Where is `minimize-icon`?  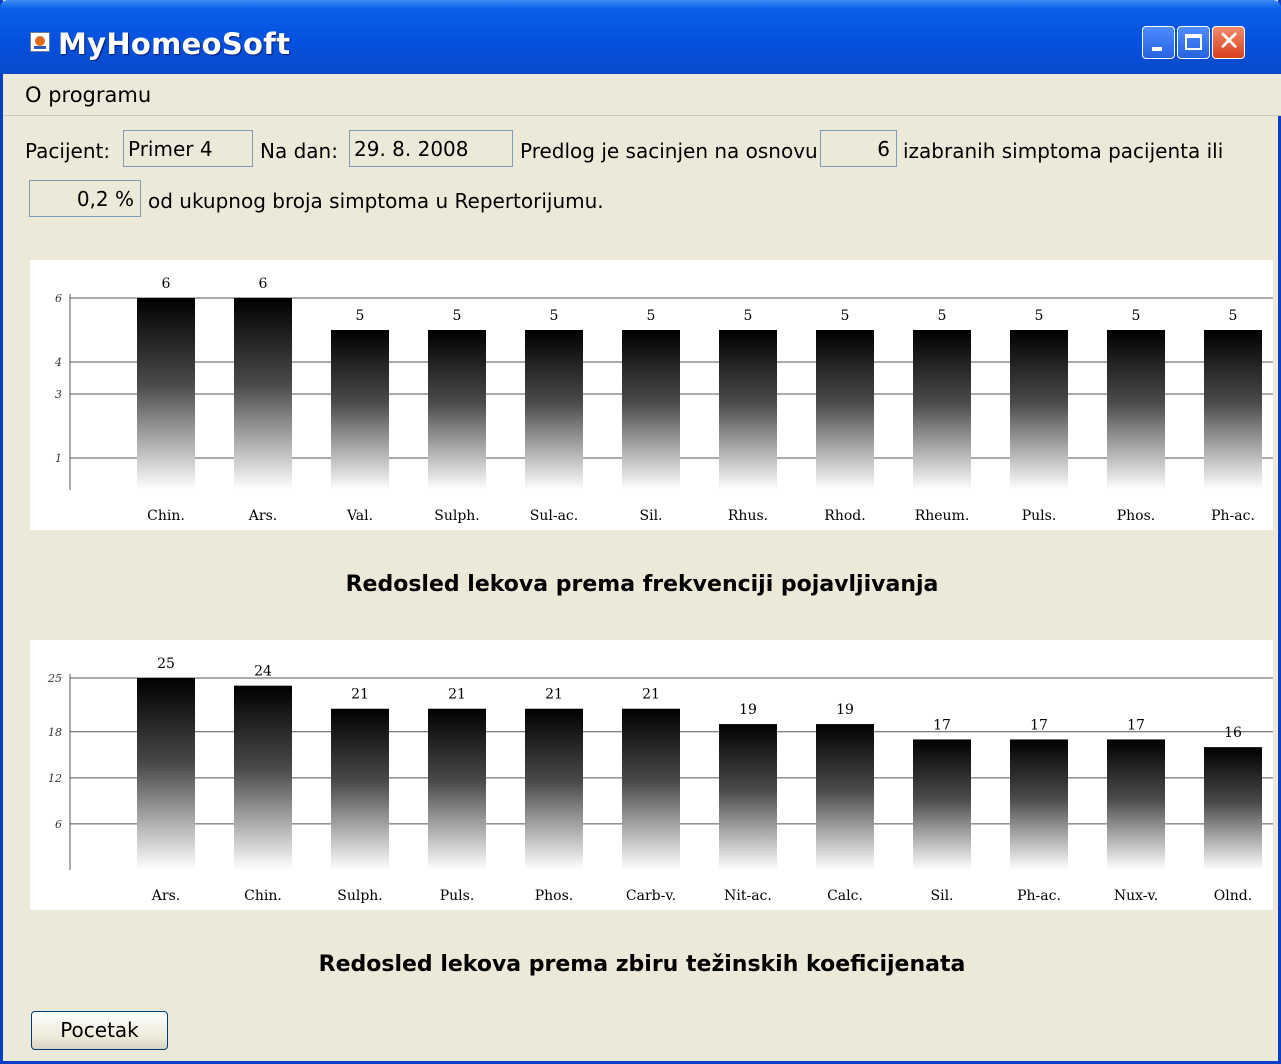
minimize-icon is located at coordinates (1157, 49).